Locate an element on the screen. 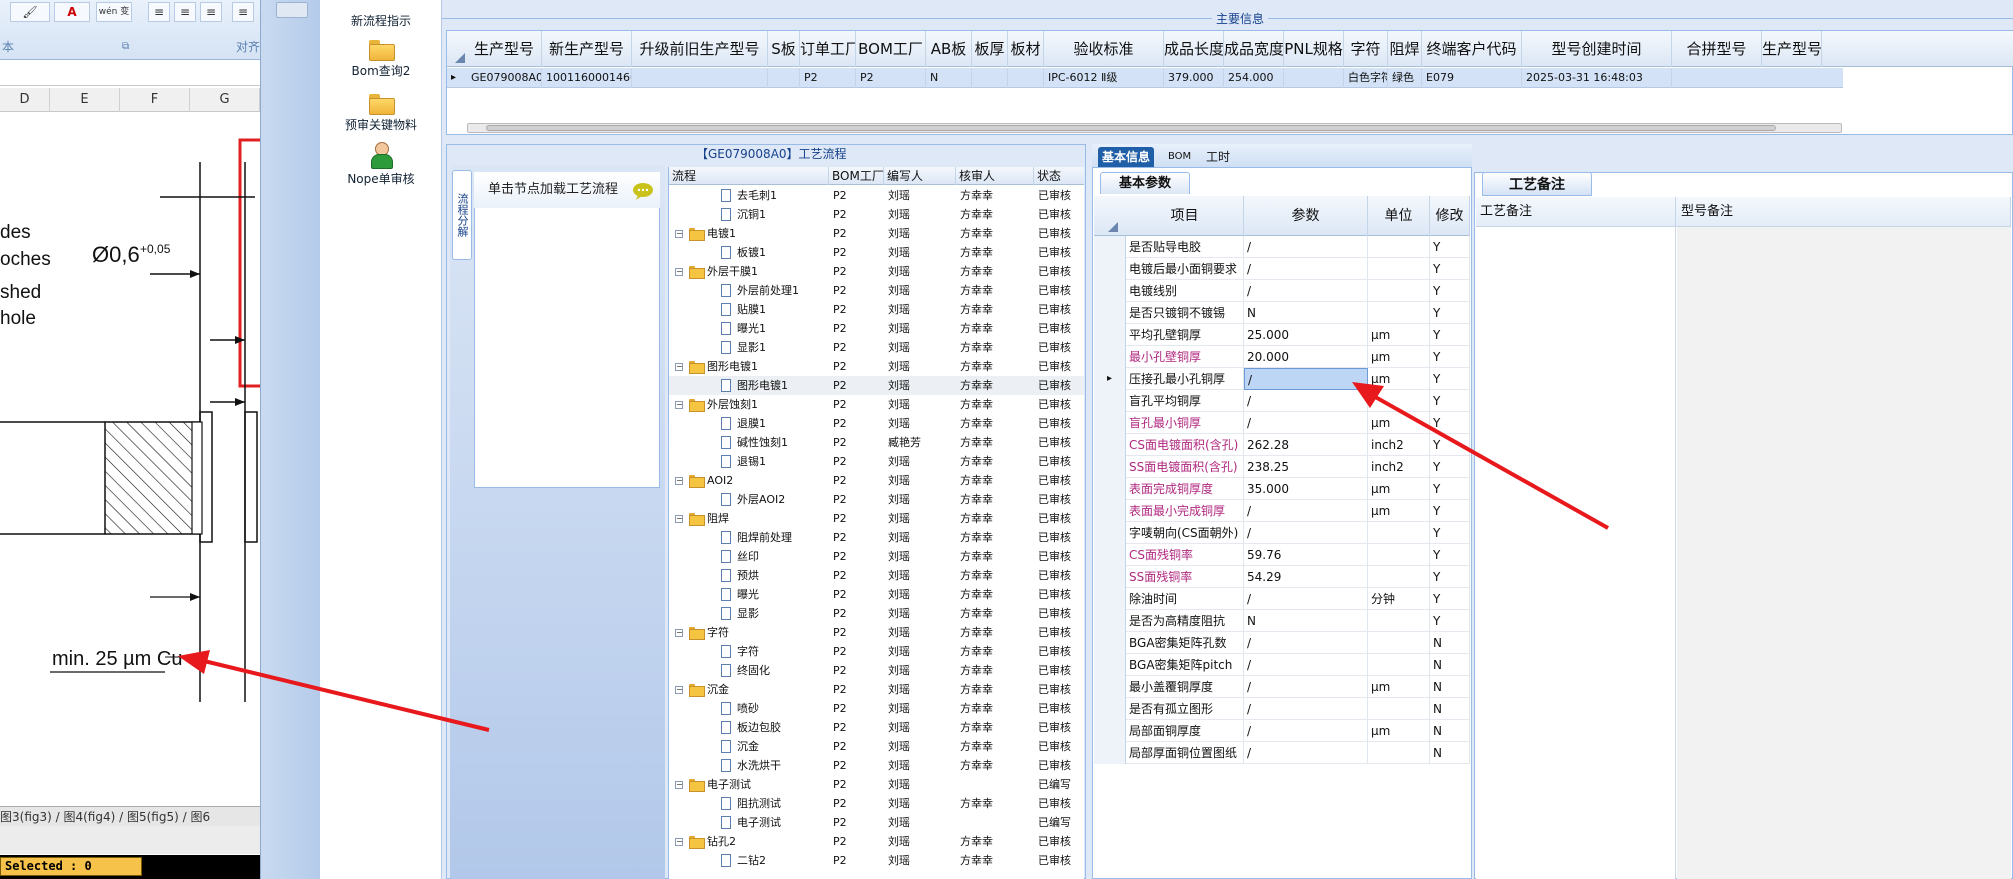  params-row: 是否贴导电胶 / Y is located at coordinates (1282, 247).